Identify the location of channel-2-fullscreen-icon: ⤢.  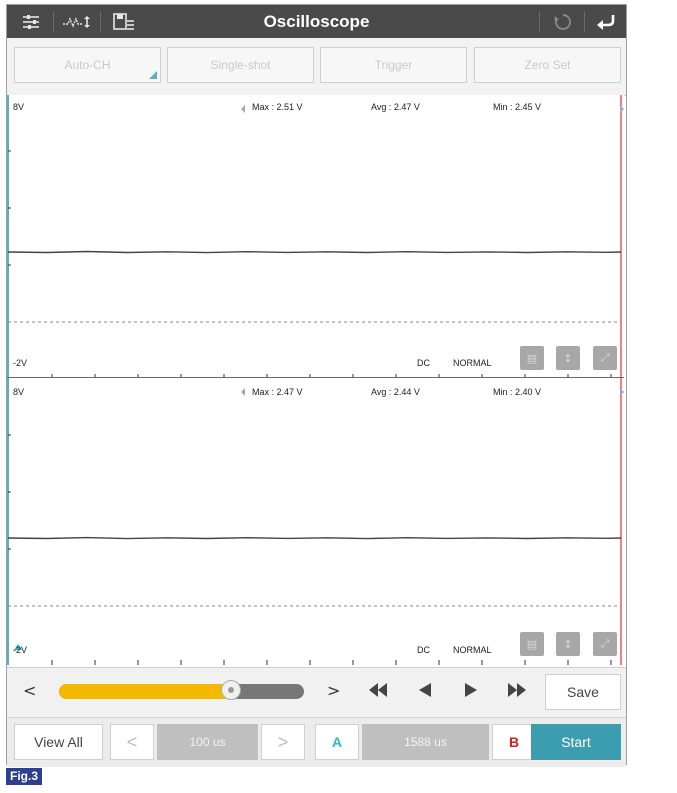
(605, 644).